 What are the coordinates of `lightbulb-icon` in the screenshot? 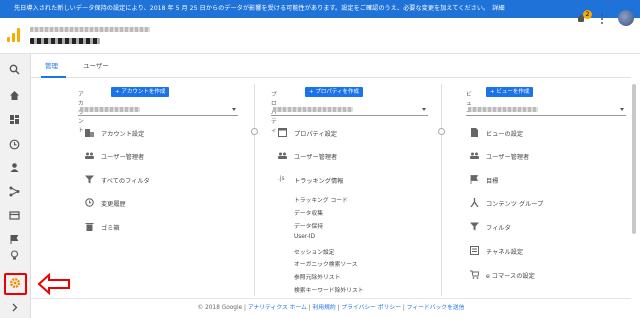 It's located at (15, 256).